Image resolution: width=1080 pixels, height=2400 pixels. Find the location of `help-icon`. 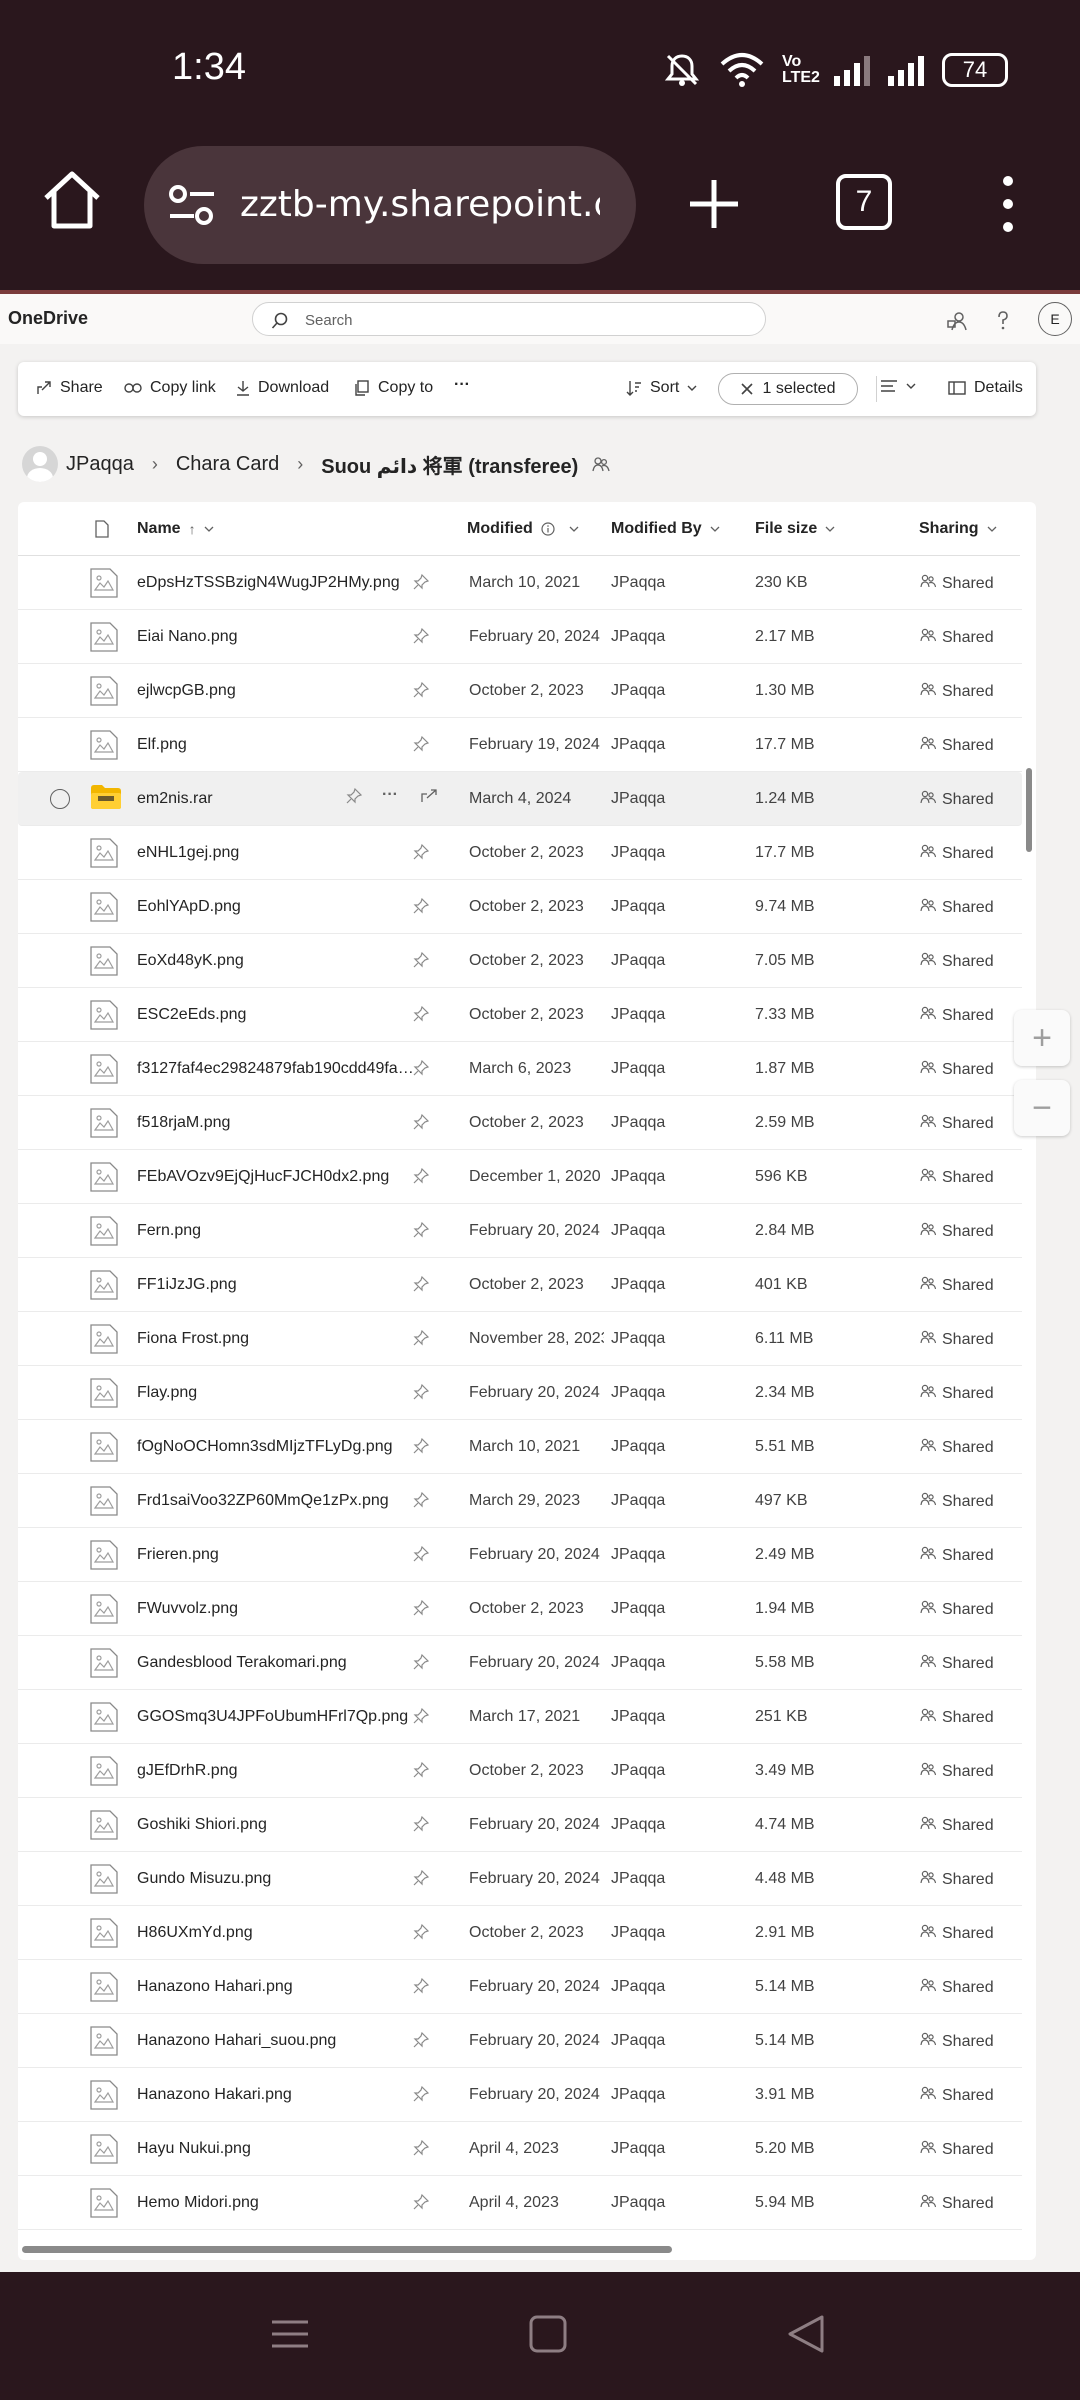

help-icon is located at coordinates (1003, 321).